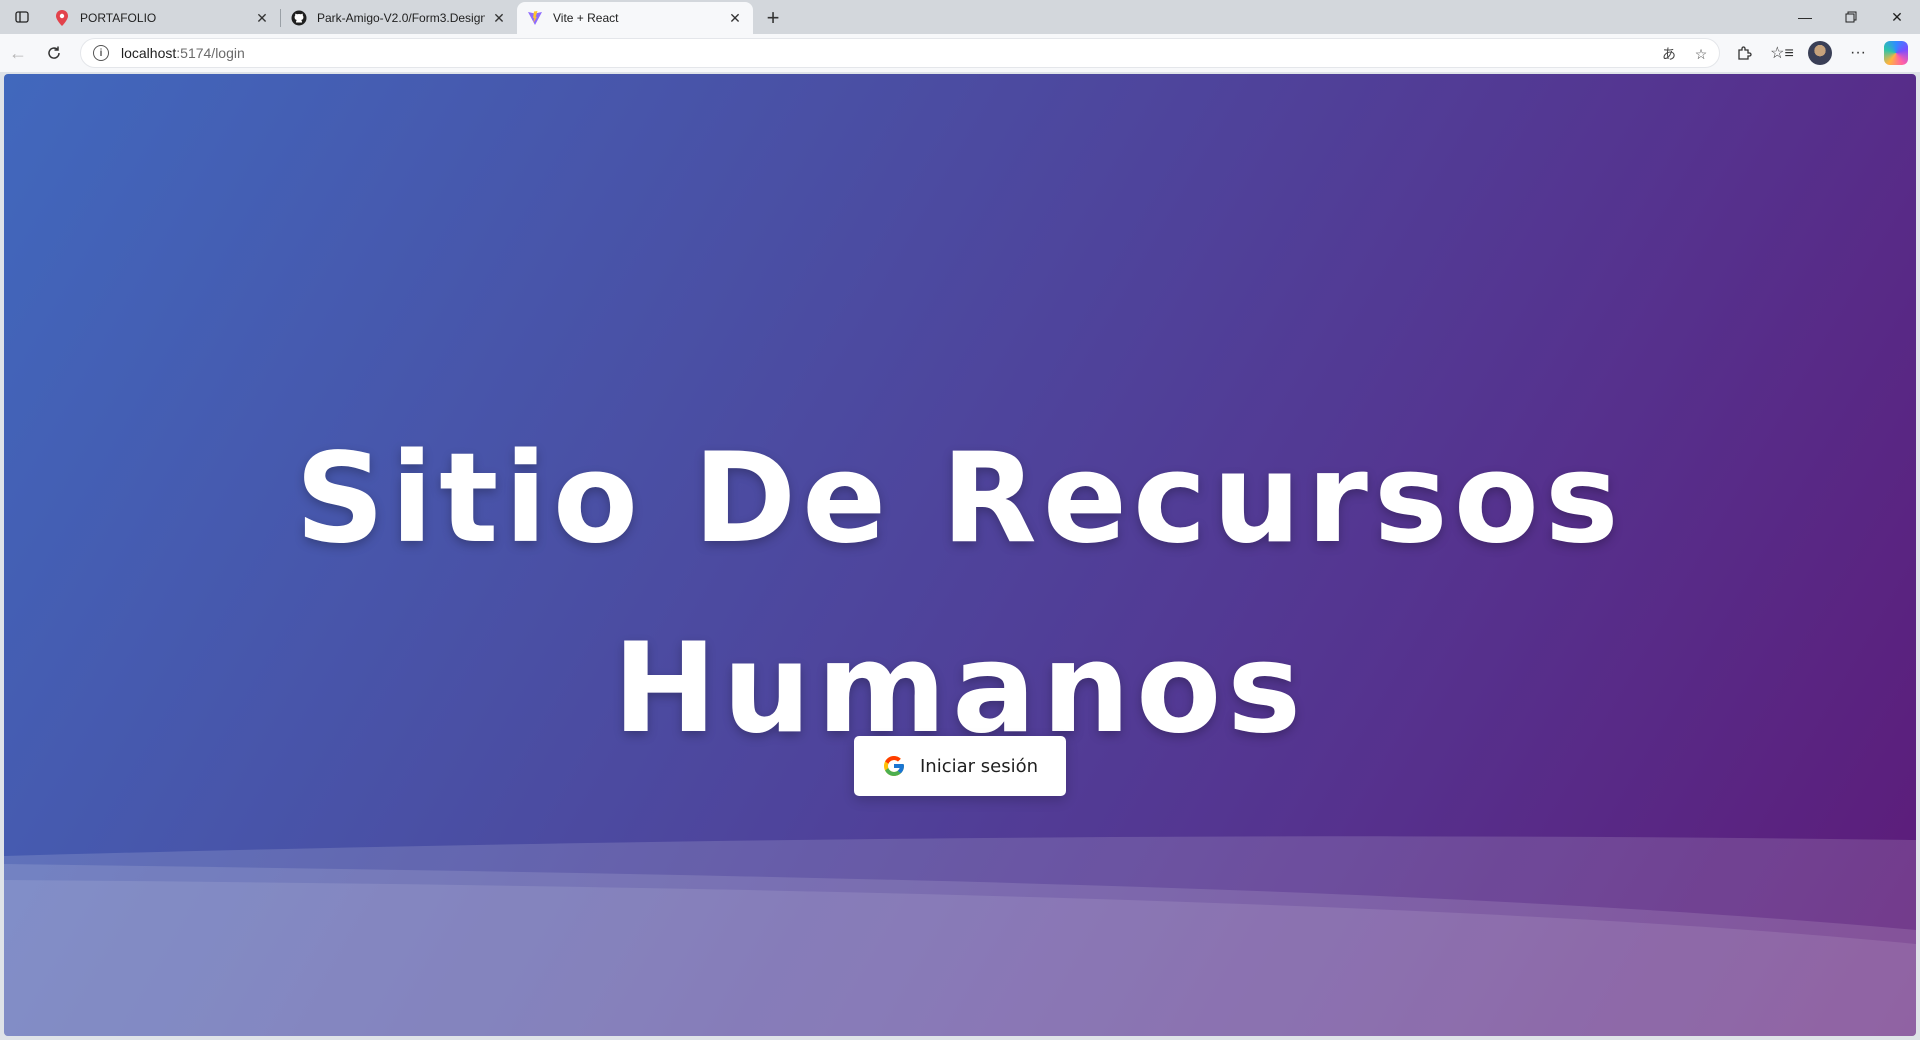  I want to click on login-button-label: Iniciar sesión, so click(979, 766).